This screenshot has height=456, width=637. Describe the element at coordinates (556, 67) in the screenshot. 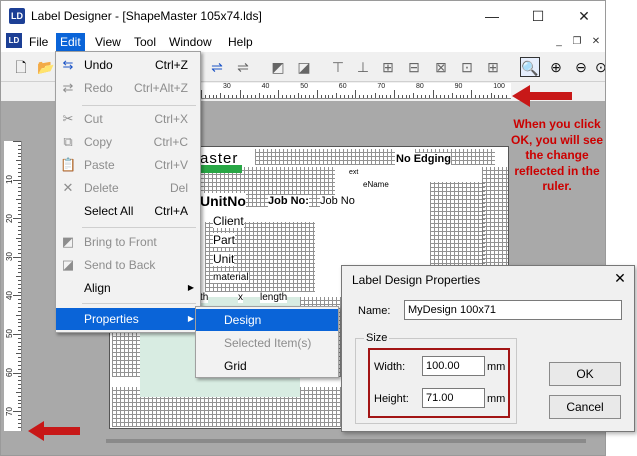

I see `zoom-in-icon: ⊕` at that location.